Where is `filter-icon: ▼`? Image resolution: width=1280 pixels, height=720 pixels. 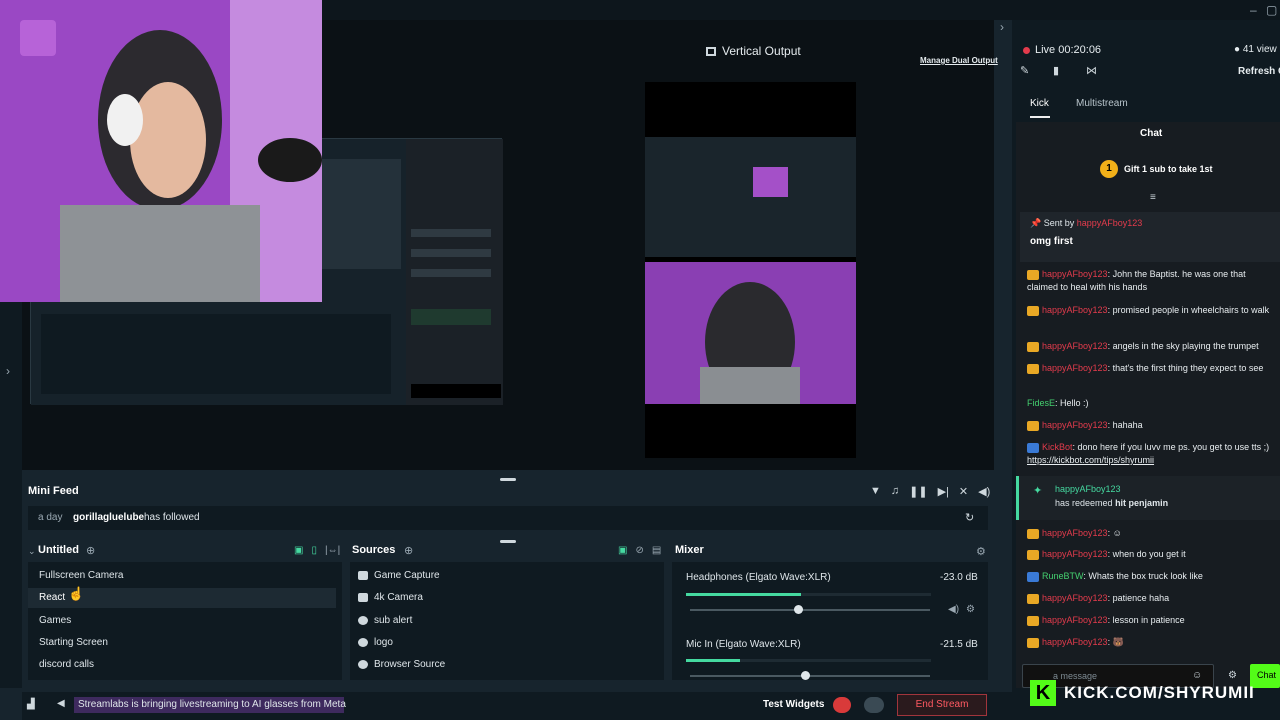 filter-icon: ▼ is located at coordinates (875, 491).